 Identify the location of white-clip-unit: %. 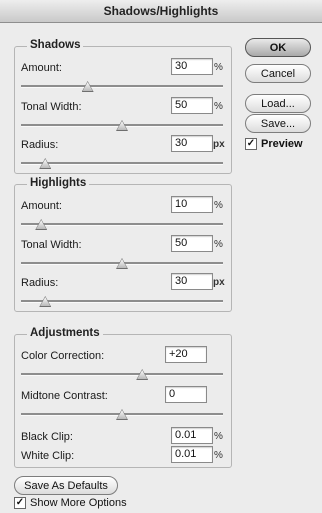
(218, 455).